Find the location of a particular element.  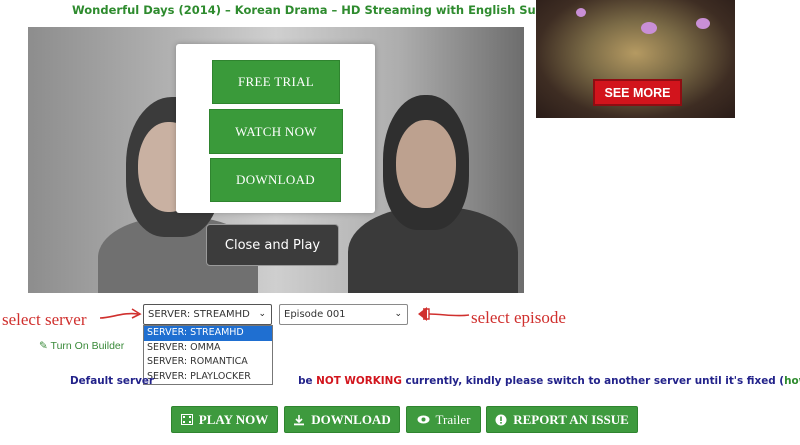

see-more-button: SEE MORE is located at coordinates (637, 92).